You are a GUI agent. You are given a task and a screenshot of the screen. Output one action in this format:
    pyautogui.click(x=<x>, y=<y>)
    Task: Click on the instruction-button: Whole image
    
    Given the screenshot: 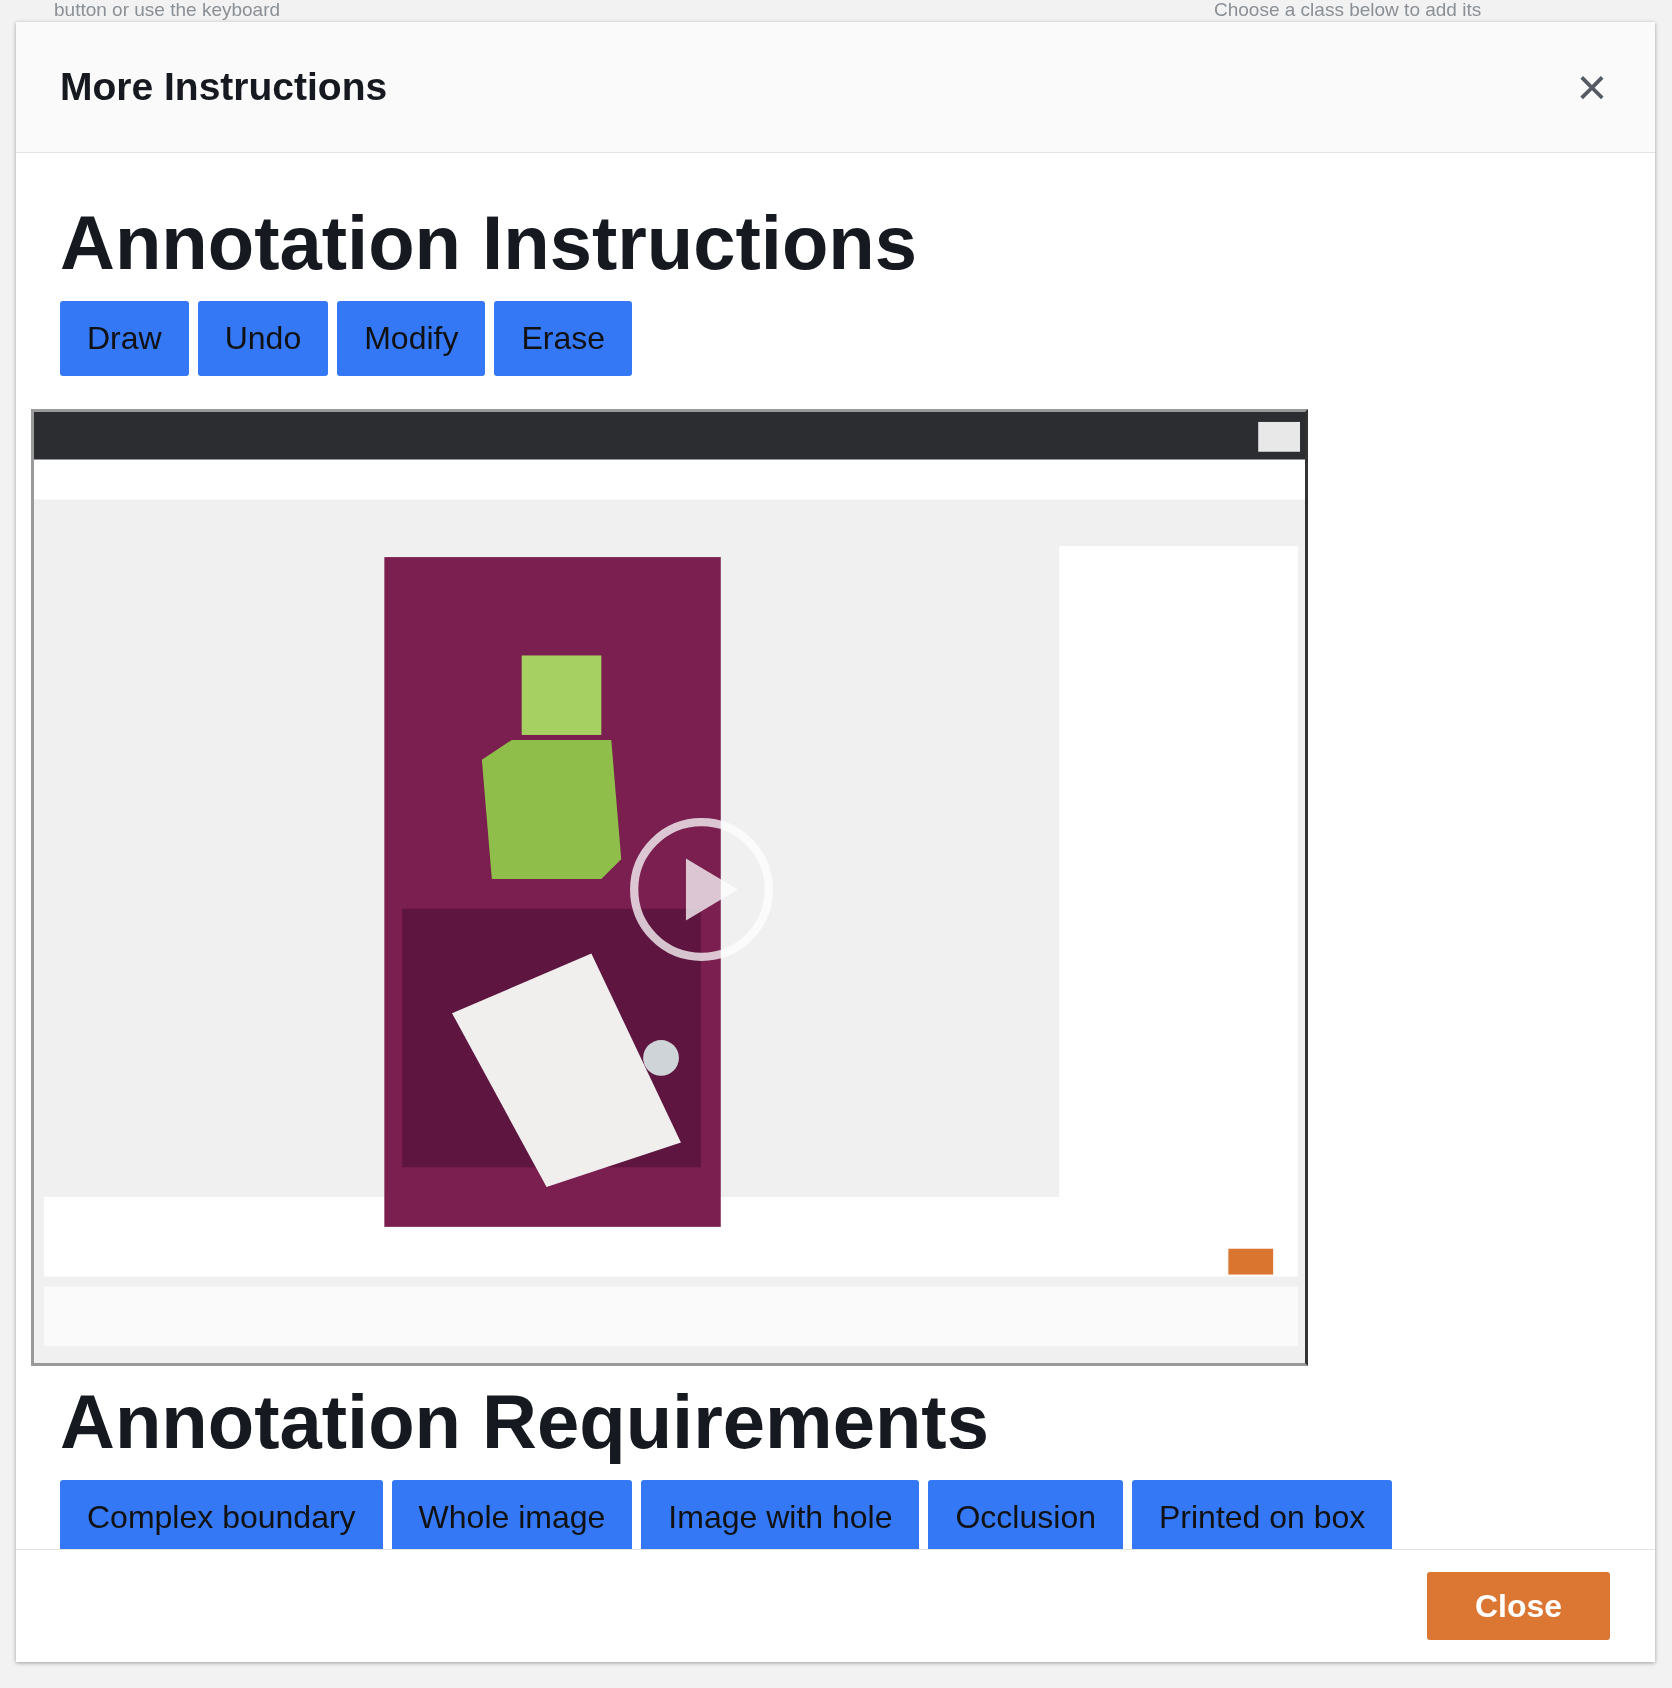 What is the action you would take?
    pyautogui.click(x=512, y=1514)
    